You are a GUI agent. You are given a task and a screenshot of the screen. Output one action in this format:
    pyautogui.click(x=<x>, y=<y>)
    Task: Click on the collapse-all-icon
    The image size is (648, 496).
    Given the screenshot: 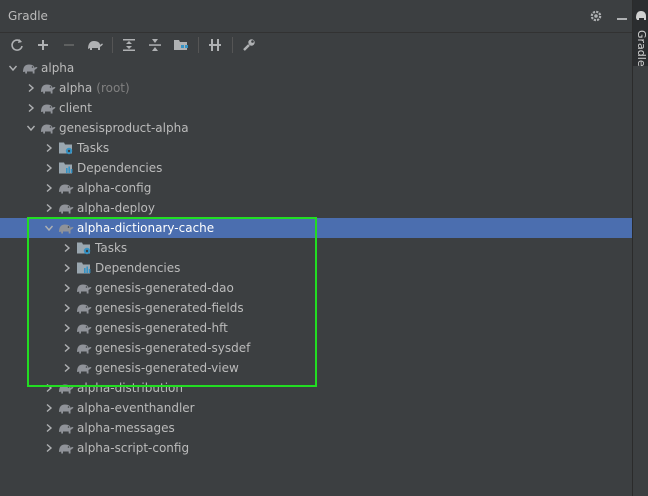 What is the action you would take?
    pyautogui.click(x=155, y=45)
    